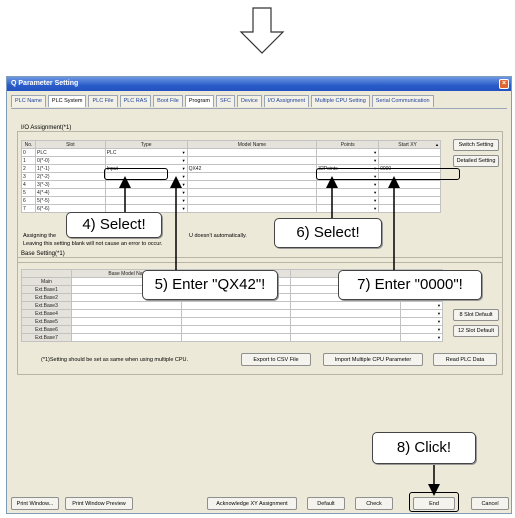 The height and width of the screenshot is (518, 515). Describe the element at coordinates (135, 101) in the screenshot. I see `tab-plc-ras: PLC RAS` at that location.